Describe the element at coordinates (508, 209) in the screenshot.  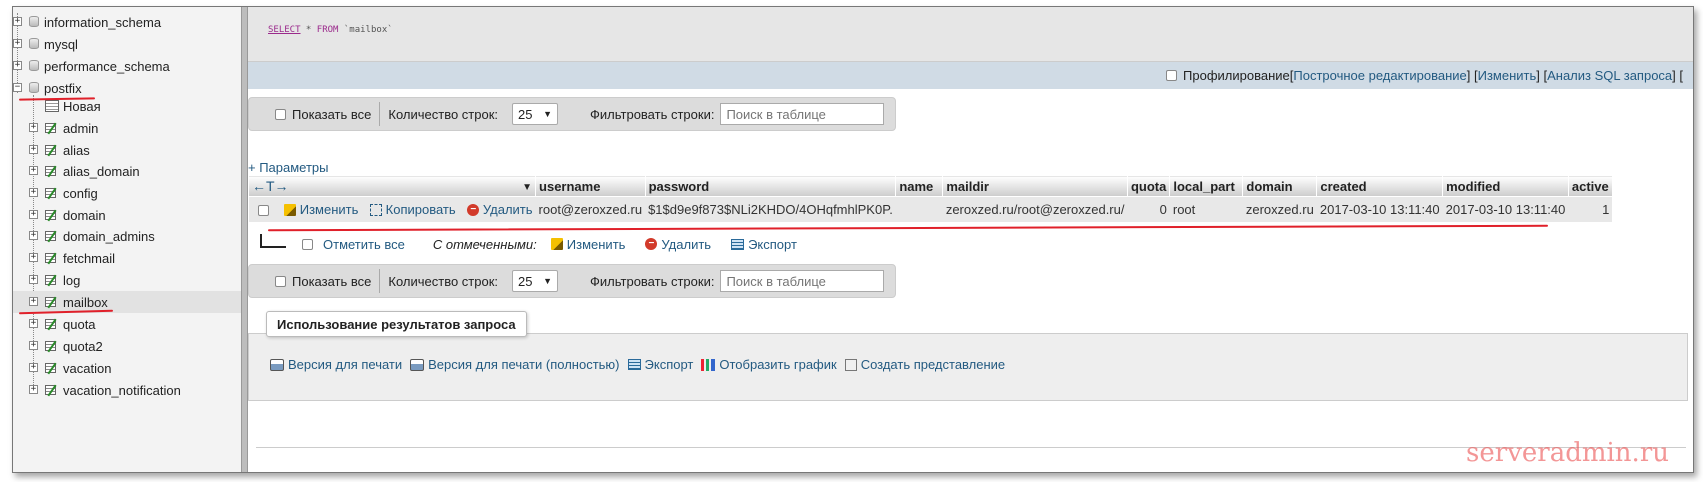
I see `row-delete-link: Удалить` at that location.